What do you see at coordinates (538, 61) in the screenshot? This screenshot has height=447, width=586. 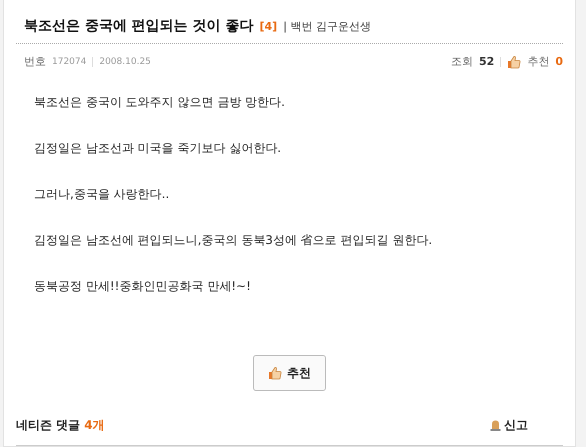 I see `recommend-label: 추천` at bounding box center [538, 61].